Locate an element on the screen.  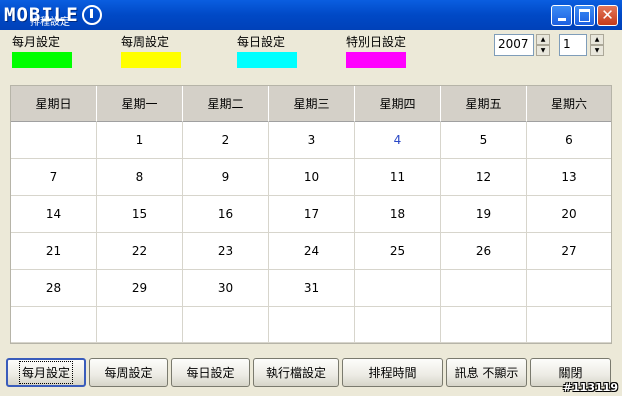
day-cell: 15 is located at coordinates (140, 214).